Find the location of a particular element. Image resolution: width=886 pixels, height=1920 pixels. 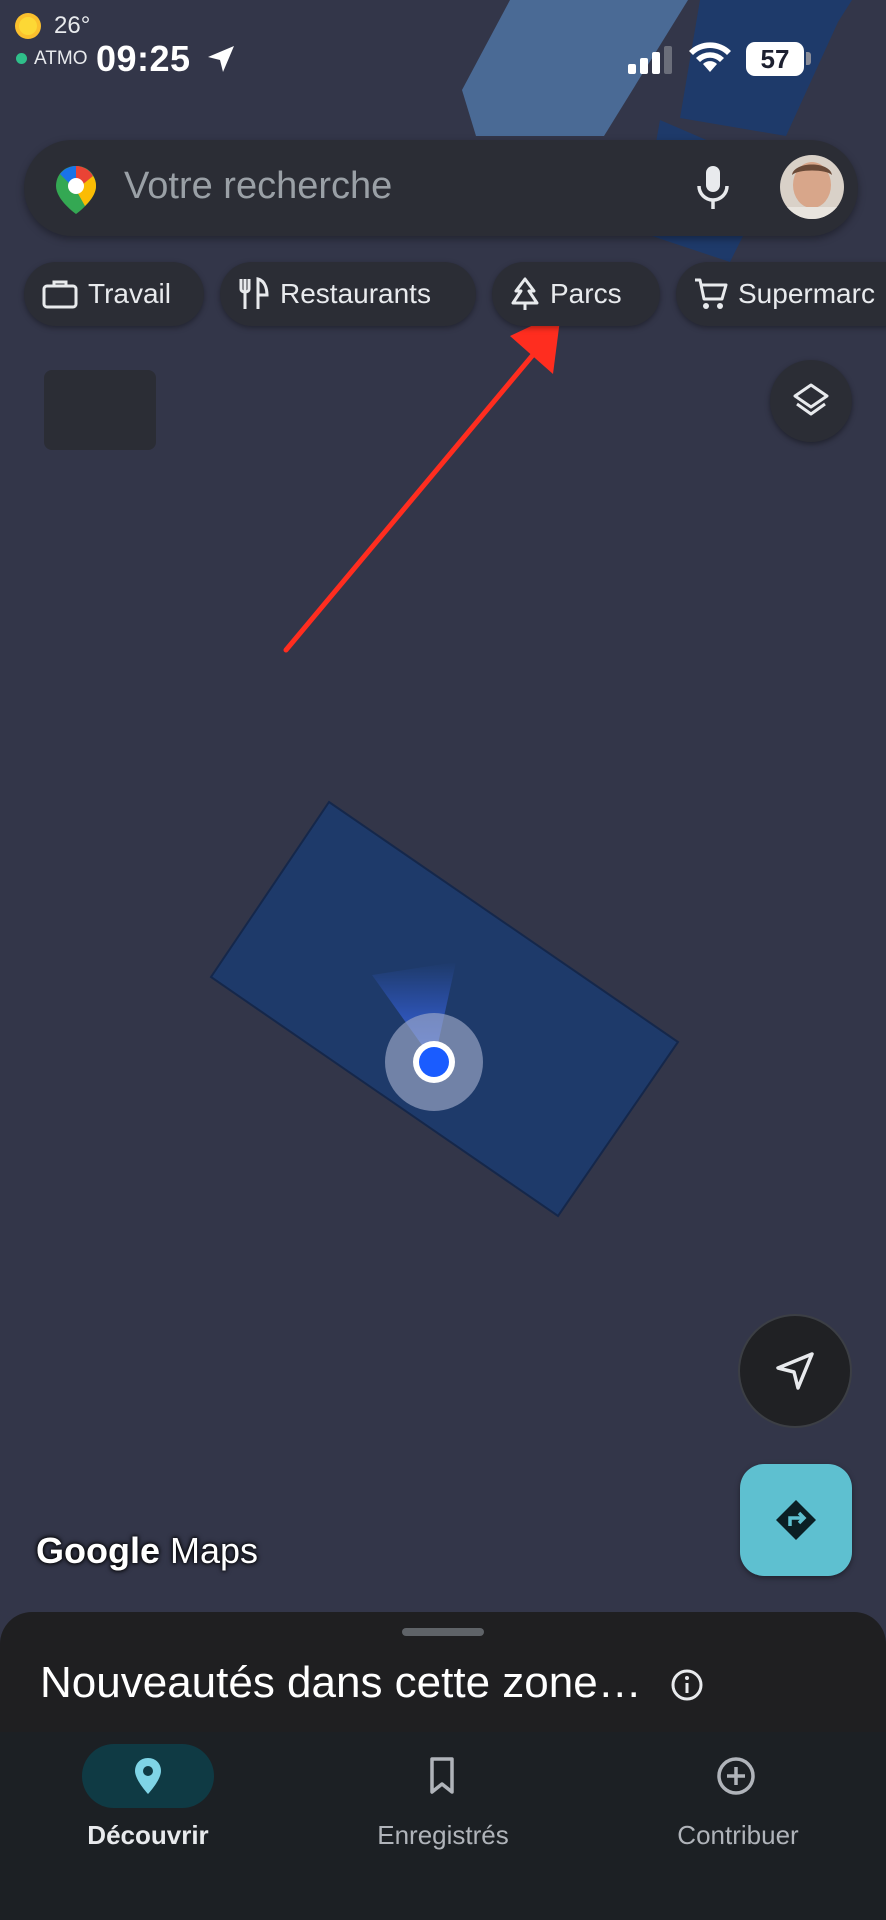

chip-supermarche: Supermarc is located at coordinates (781, 294).